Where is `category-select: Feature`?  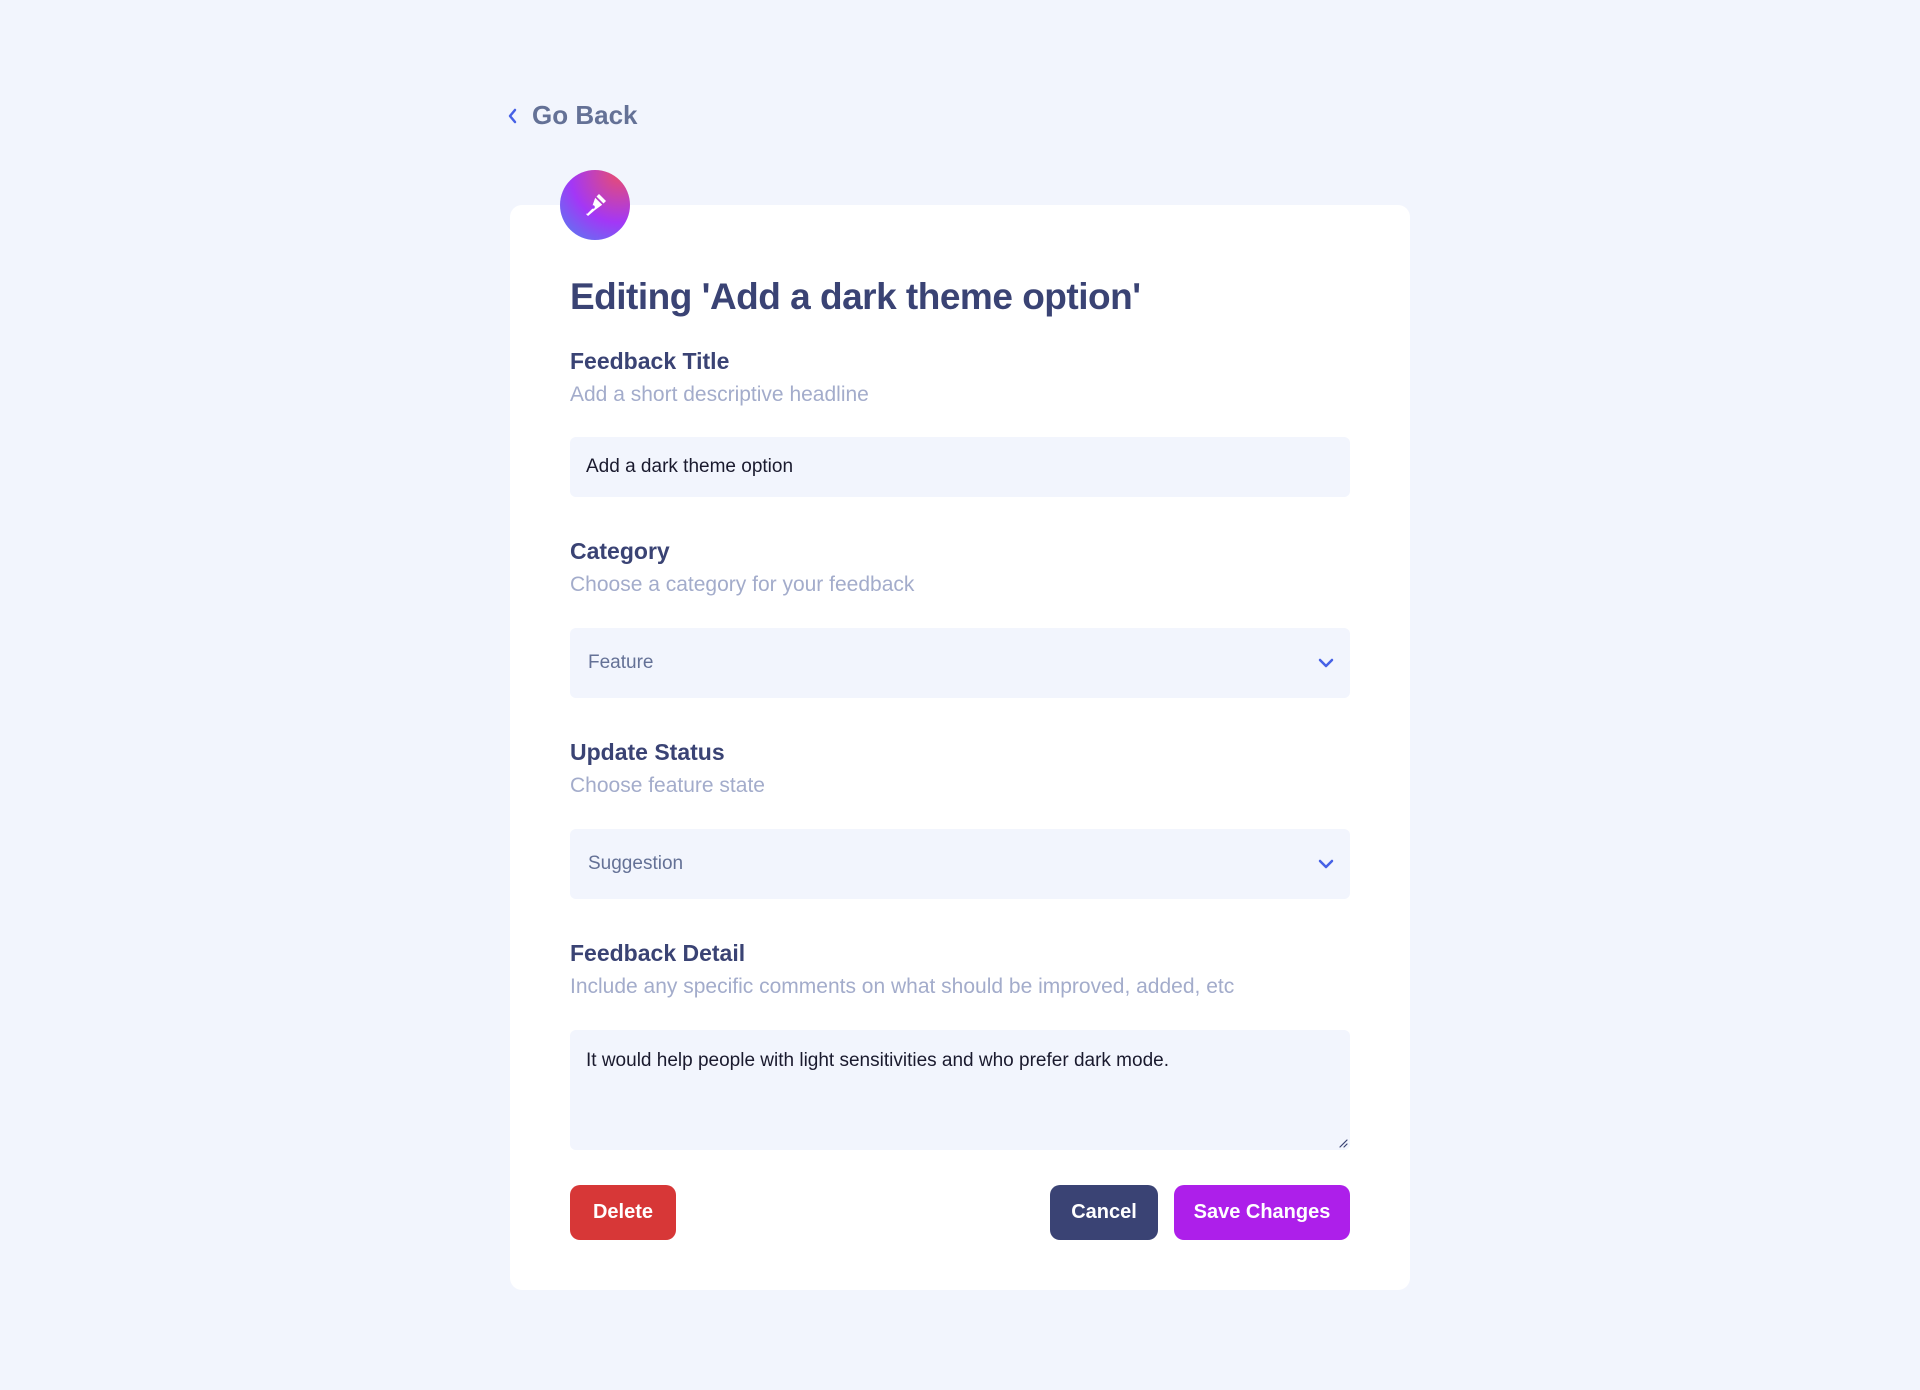 category-select: Feature is located at coordinates (960, 663).